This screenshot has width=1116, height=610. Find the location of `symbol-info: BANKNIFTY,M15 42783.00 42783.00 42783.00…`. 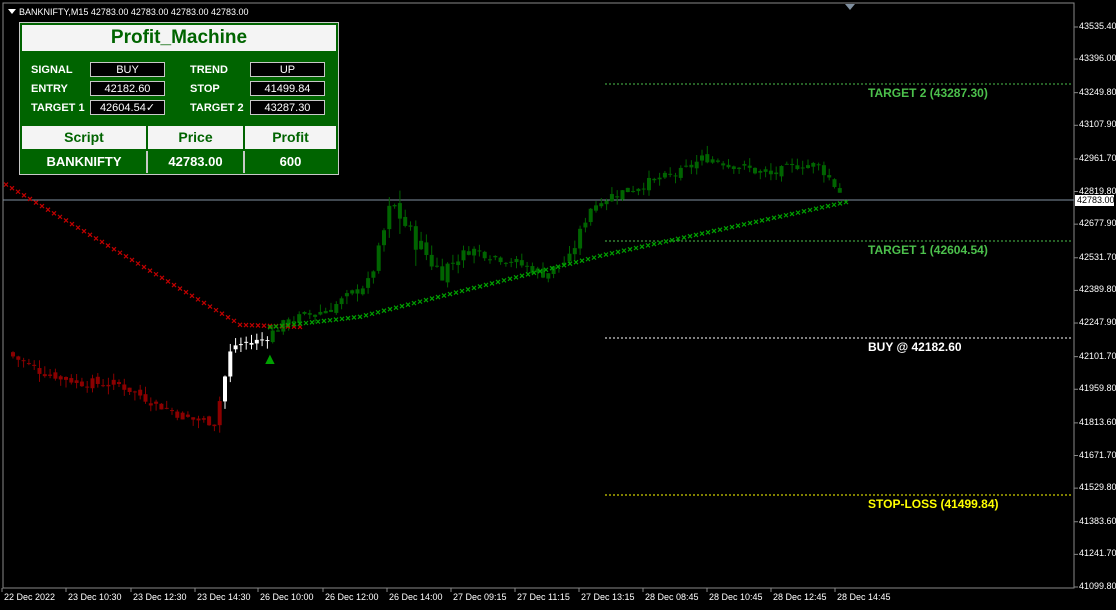

symbol-info: BANKNIFTY,M15 42783.00 42783.00 42783.00… is located at coordinates (134, 12).